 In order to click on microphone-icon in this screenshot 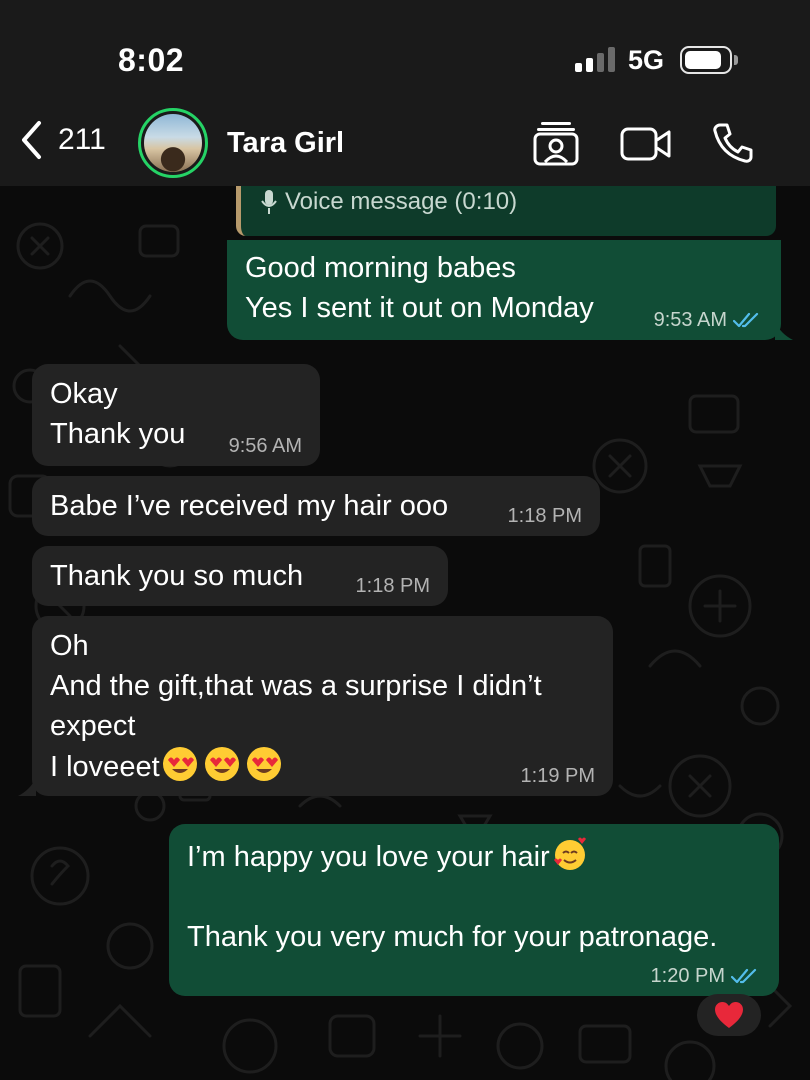, I will do `click(269, 202)`.